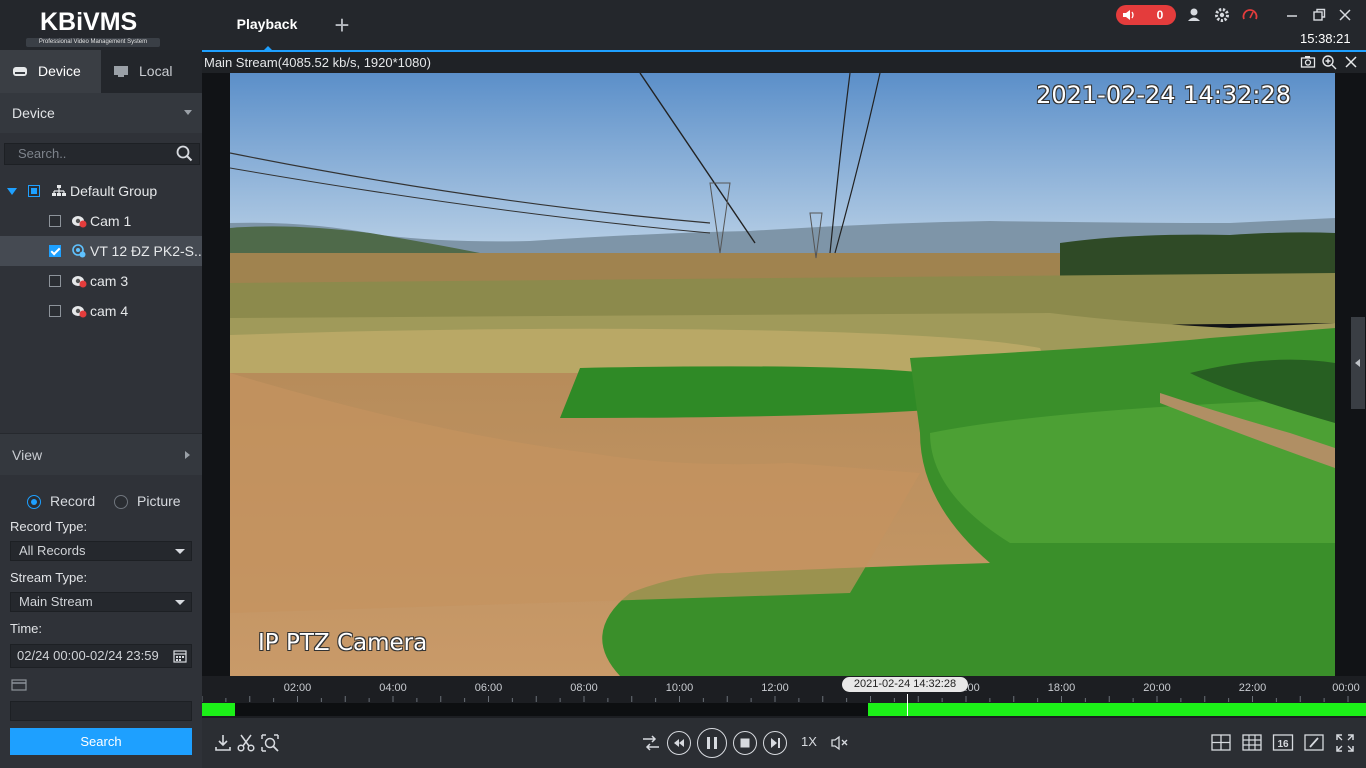 This screenshot has width=1366, height=768. I want to click on stream-type-value: Main Stream, so click(56, 601).